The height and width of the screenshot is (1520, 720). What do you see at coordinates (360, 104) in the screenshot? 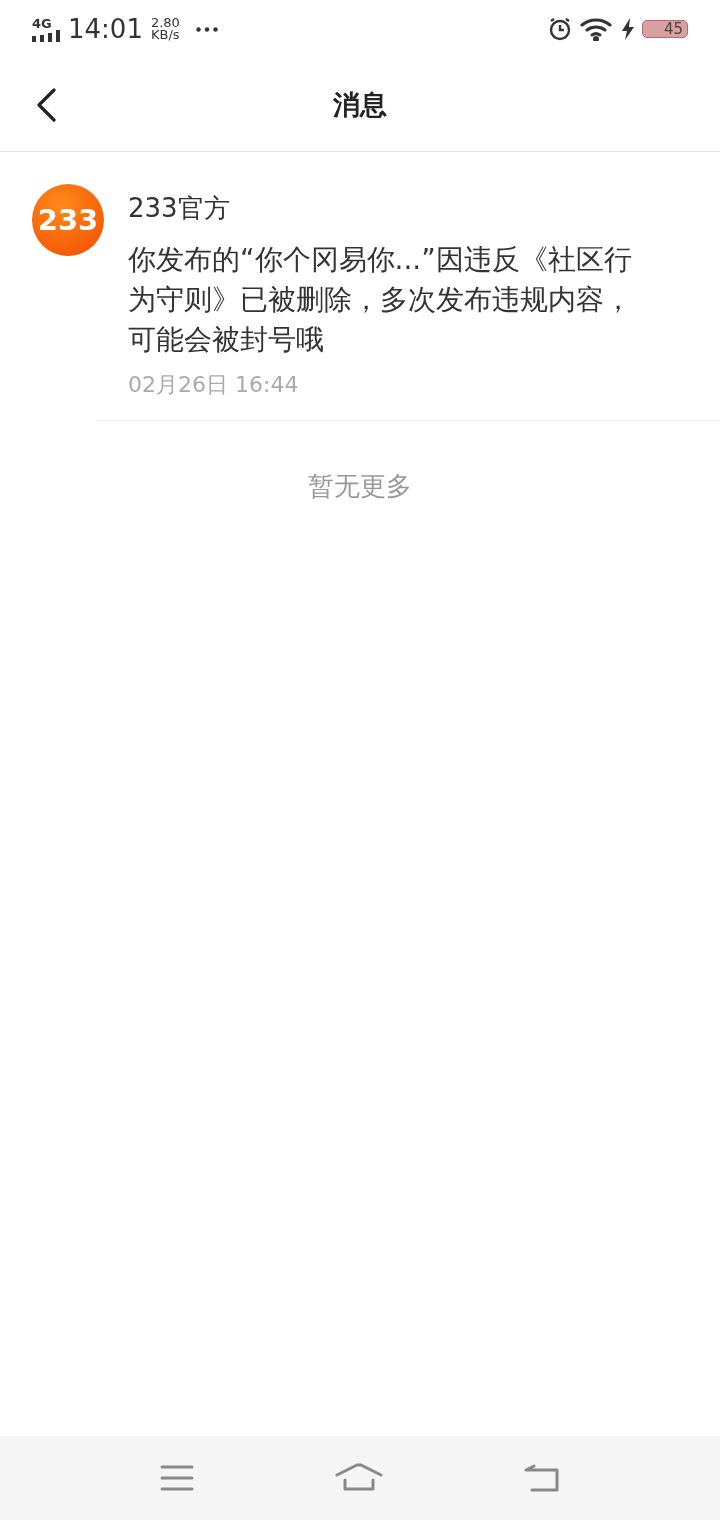
I see `page-title: 消息` at bounding box center [360, 104].